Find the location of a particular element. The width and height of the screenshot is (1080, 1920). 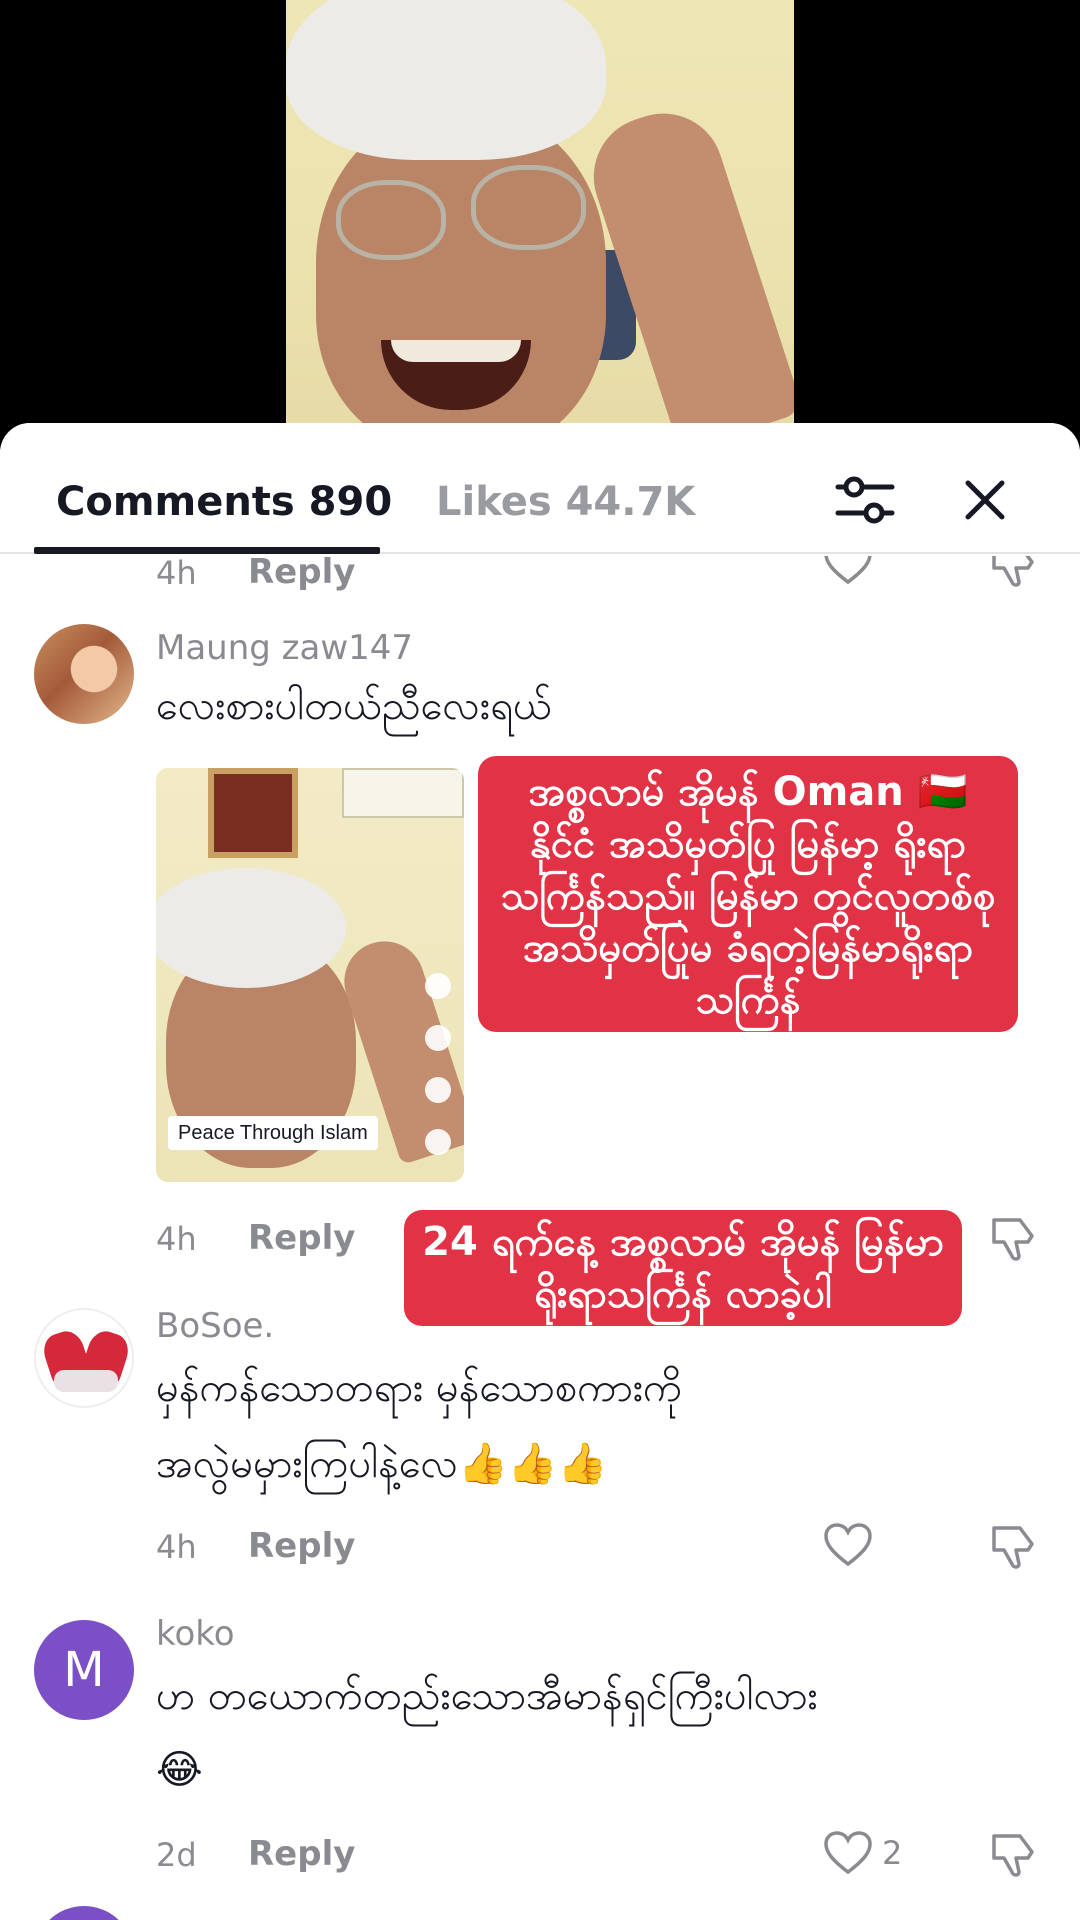

comment-text-line2: 😂 is located at coordinates (179, 1770).